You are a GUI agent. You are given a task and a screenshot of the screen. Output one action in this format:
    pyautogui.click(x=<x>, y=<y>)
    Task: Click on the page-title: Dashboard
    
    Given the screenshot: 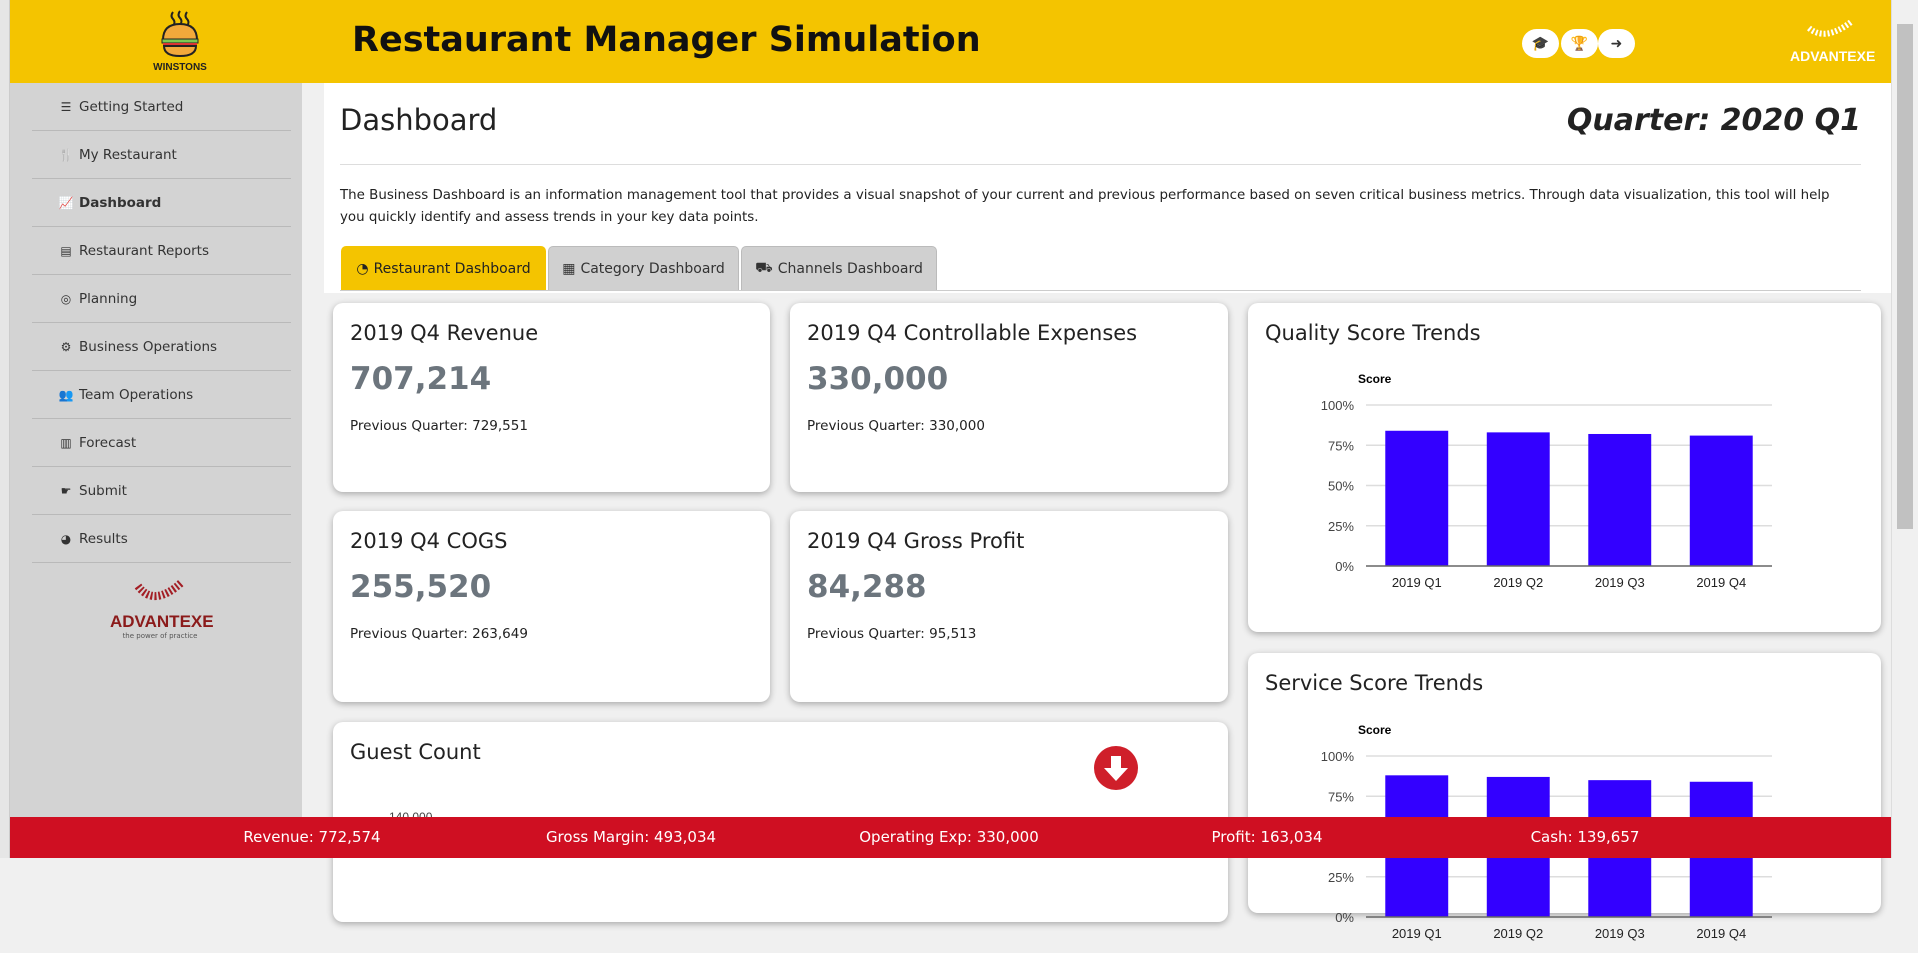 What is the action you would take?
    pyautogui.click(x=419, y=120)
    